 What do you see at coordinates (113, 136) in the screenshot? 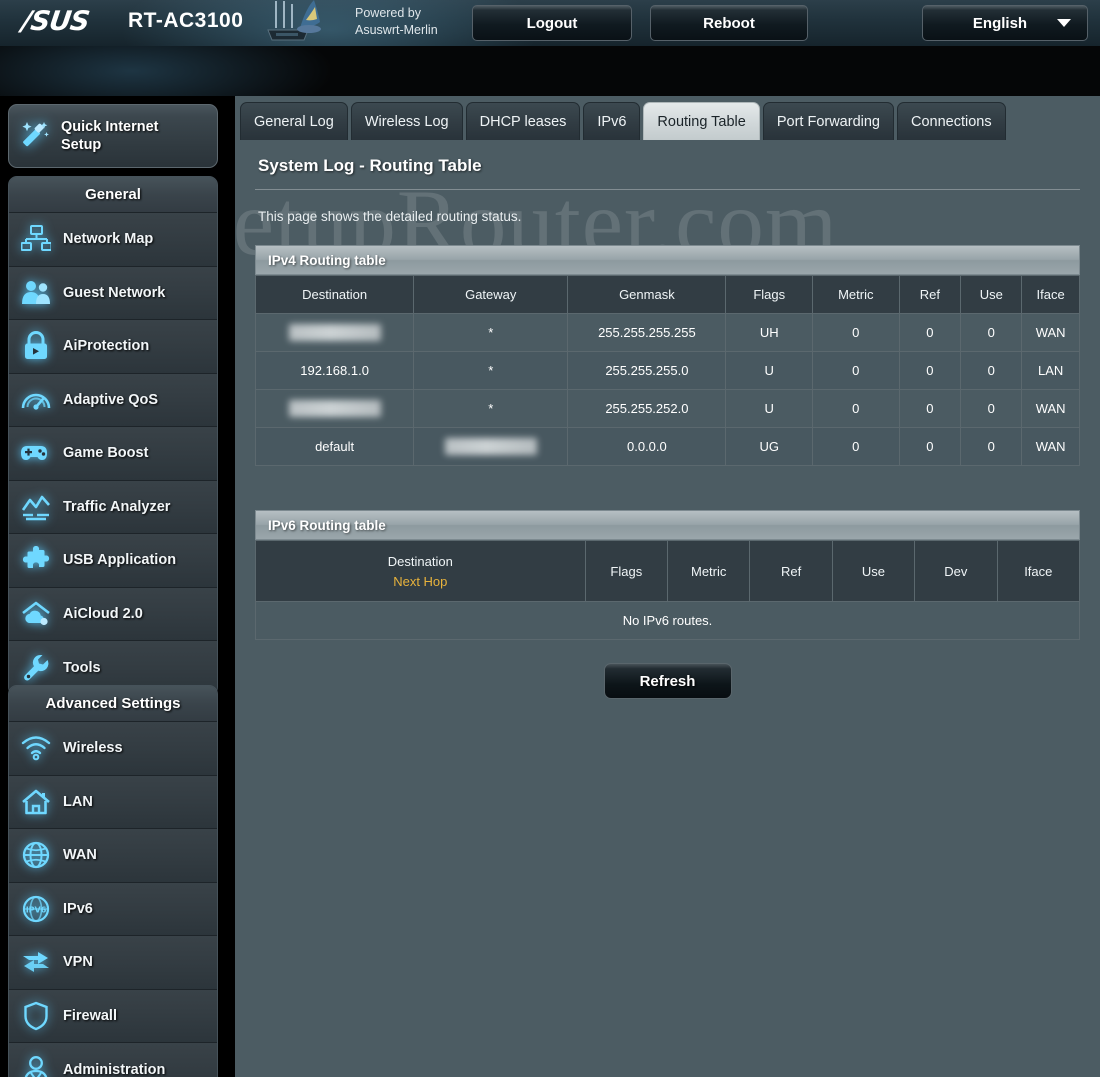
I see `quick-internet-setup-button: Quick Internet Setup` at bounding box center [113, 136].